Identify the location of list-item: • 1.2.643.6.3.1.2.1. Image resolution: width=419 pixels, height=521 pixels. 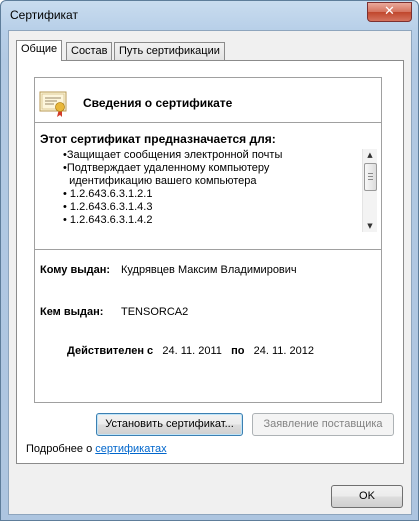
(108, 194).